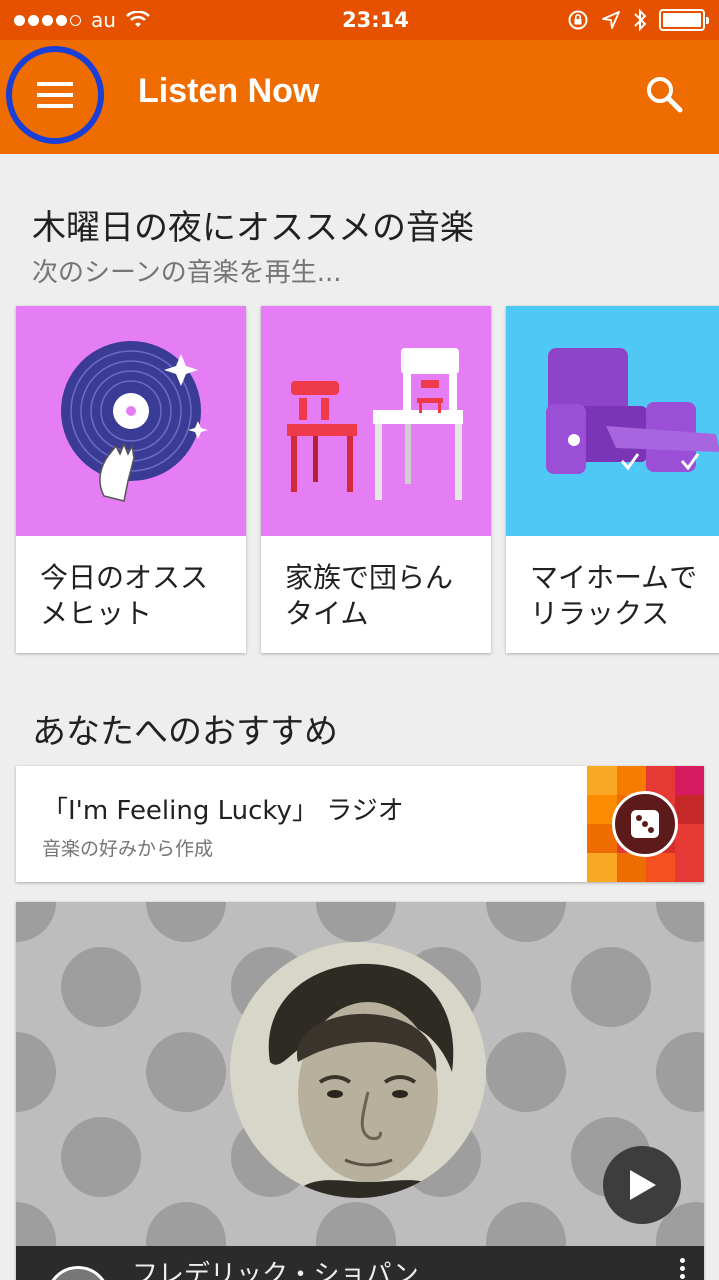 The width and height of the screenshot is (719, 1280). I want to click on play-button, so click(642, 1185).